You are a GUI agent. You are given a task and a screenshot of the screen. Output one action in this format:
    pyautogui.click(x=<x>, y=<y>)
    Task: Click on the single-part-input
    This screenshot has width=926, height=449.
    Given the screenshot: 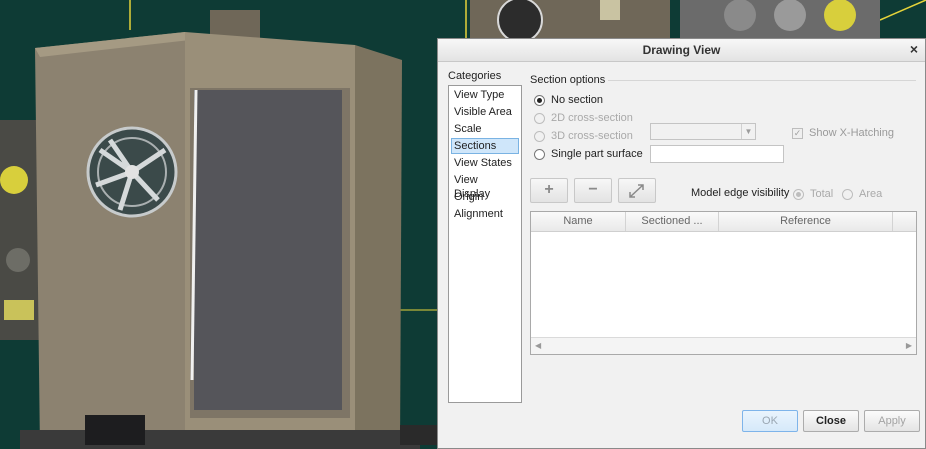 What is the action you would take?
    pyautogui.click(x=717, y=154)
    